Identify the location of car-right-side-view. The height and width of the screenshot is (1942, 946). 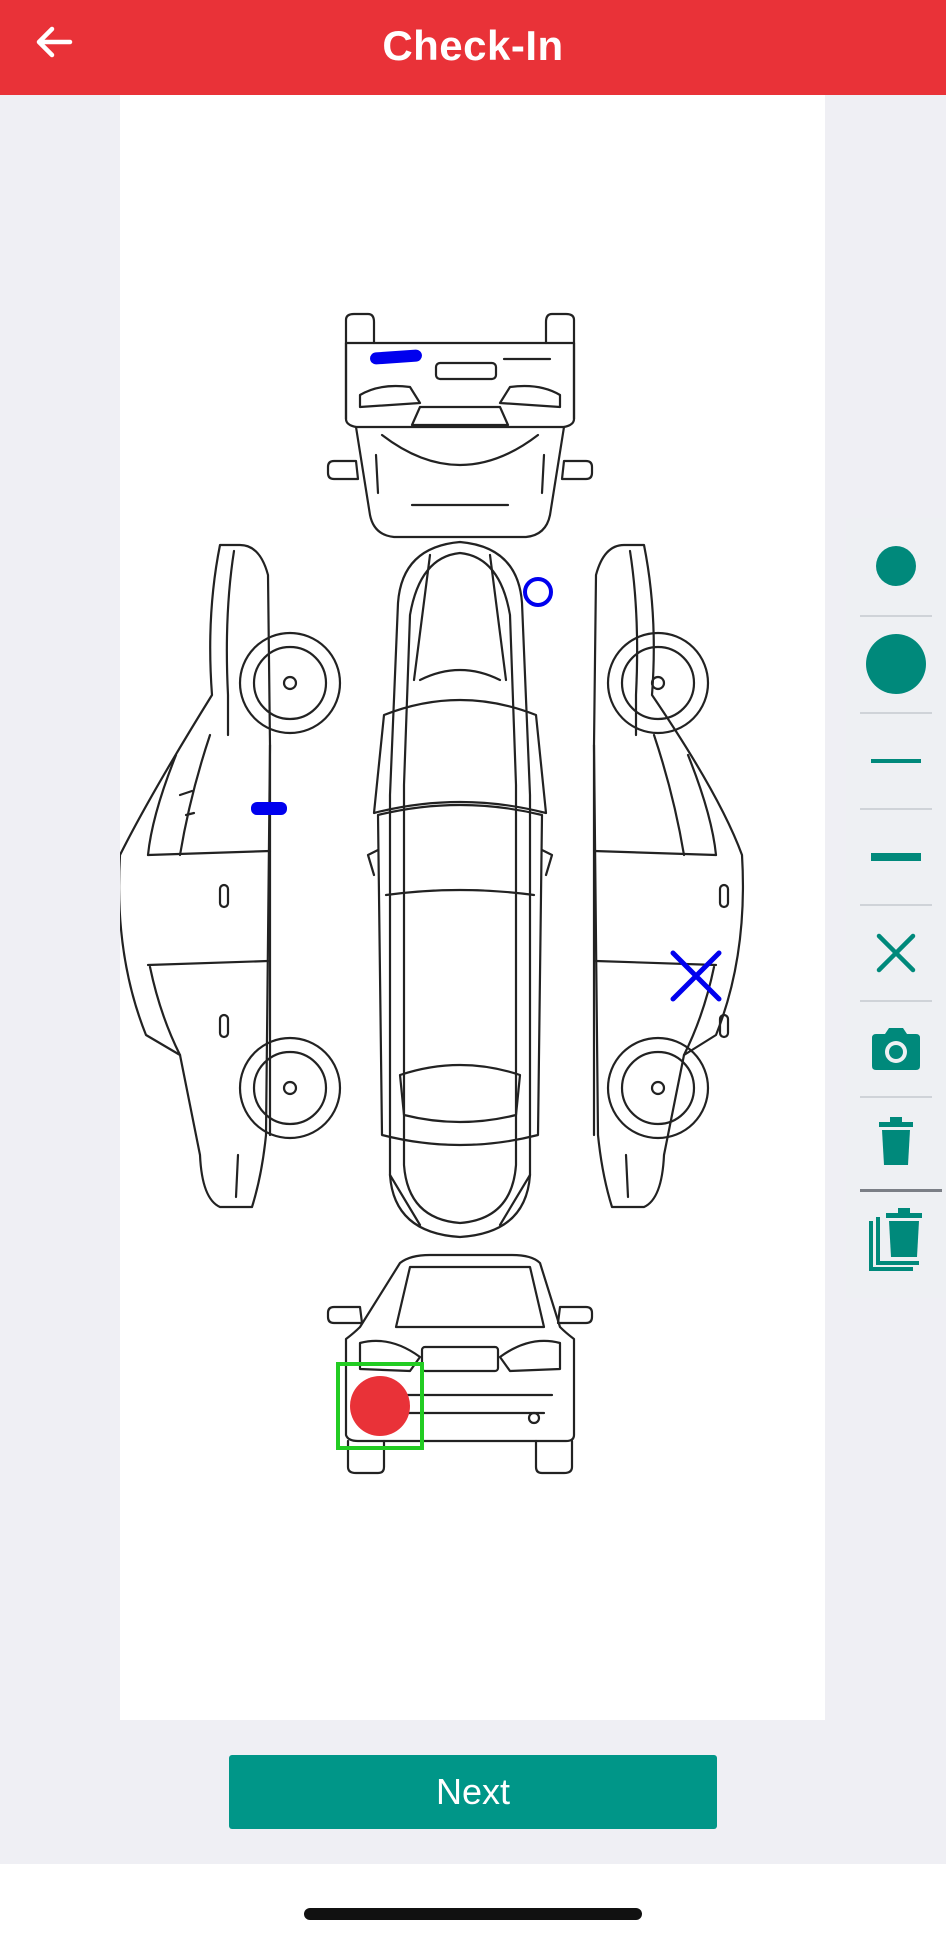
(668, 876).